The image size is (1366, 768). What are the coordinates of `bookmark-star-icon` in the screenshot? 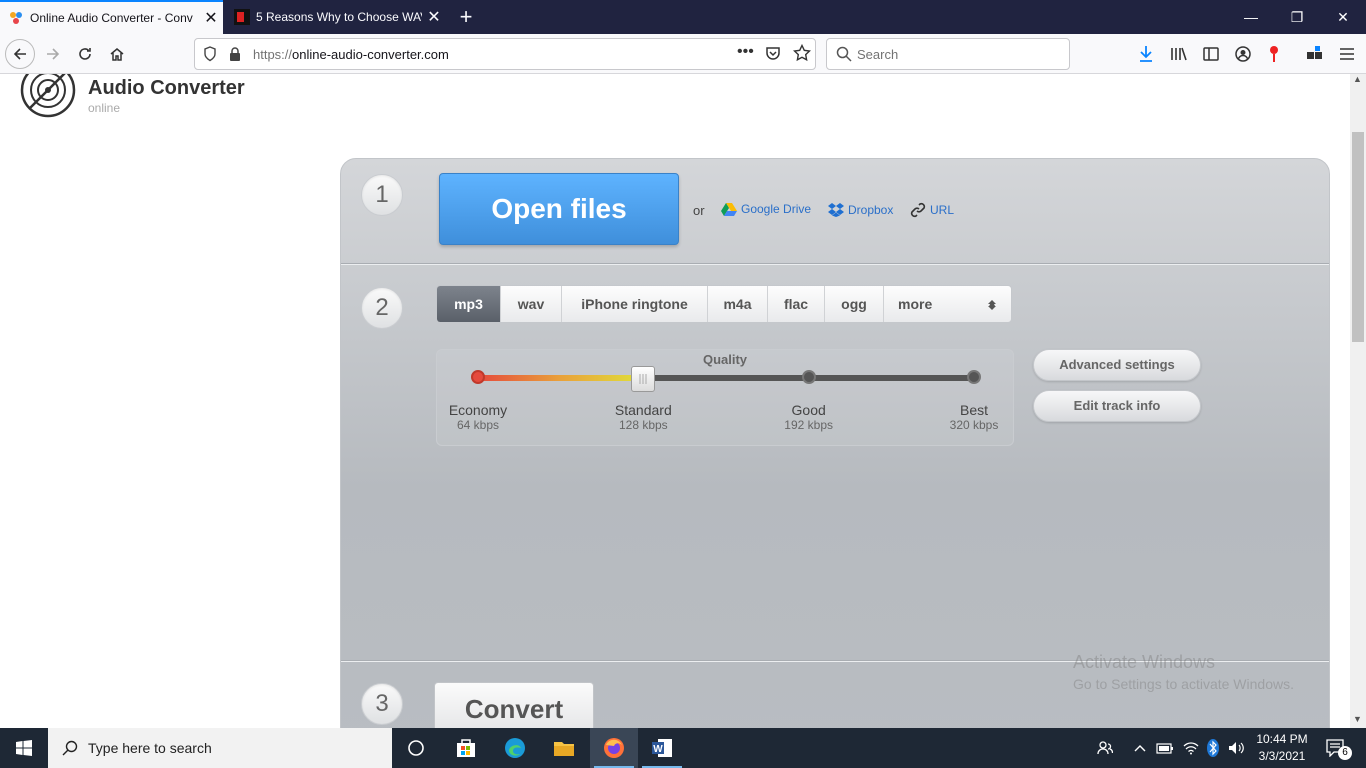 It's located at (802, 55).